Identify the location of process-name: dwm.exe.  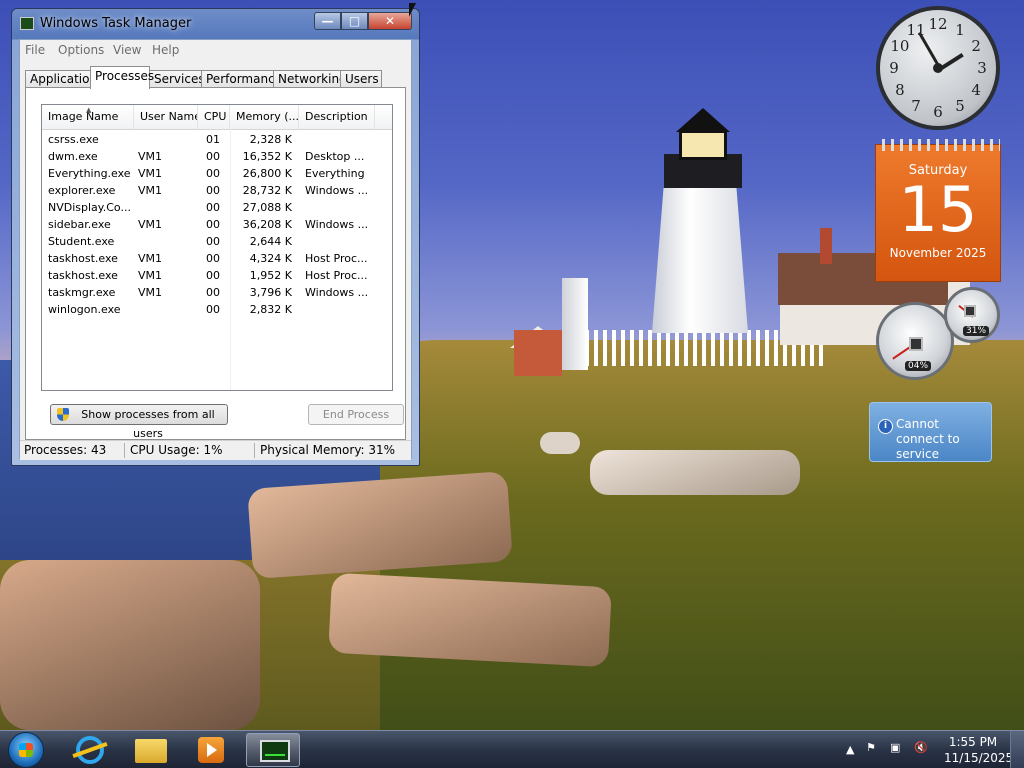
(73, 156).